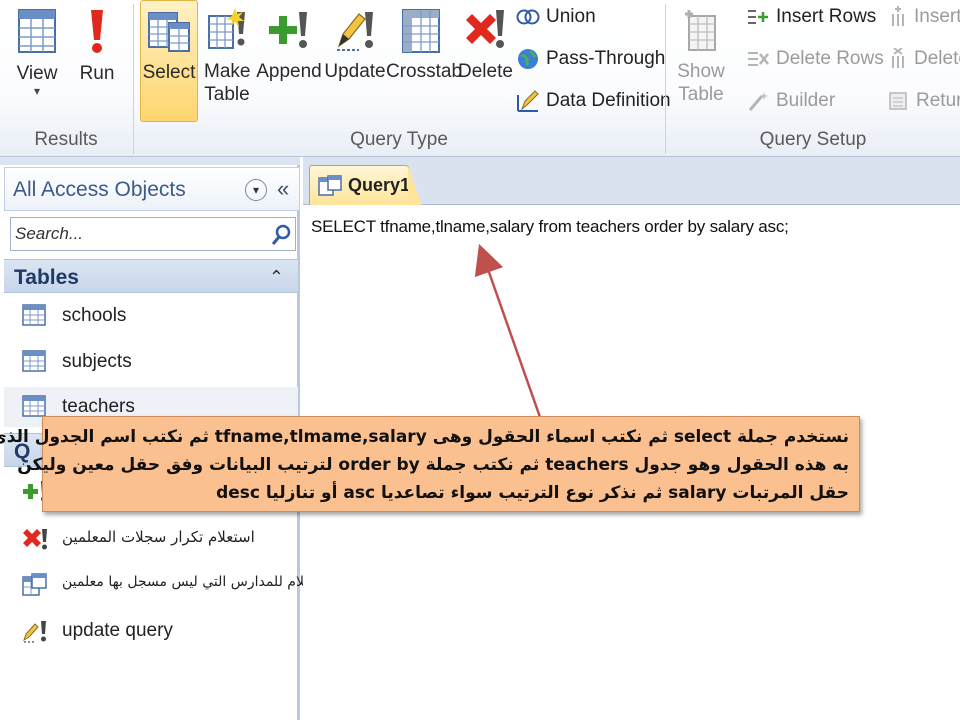  I want to click on search-box, so click(153, 234).